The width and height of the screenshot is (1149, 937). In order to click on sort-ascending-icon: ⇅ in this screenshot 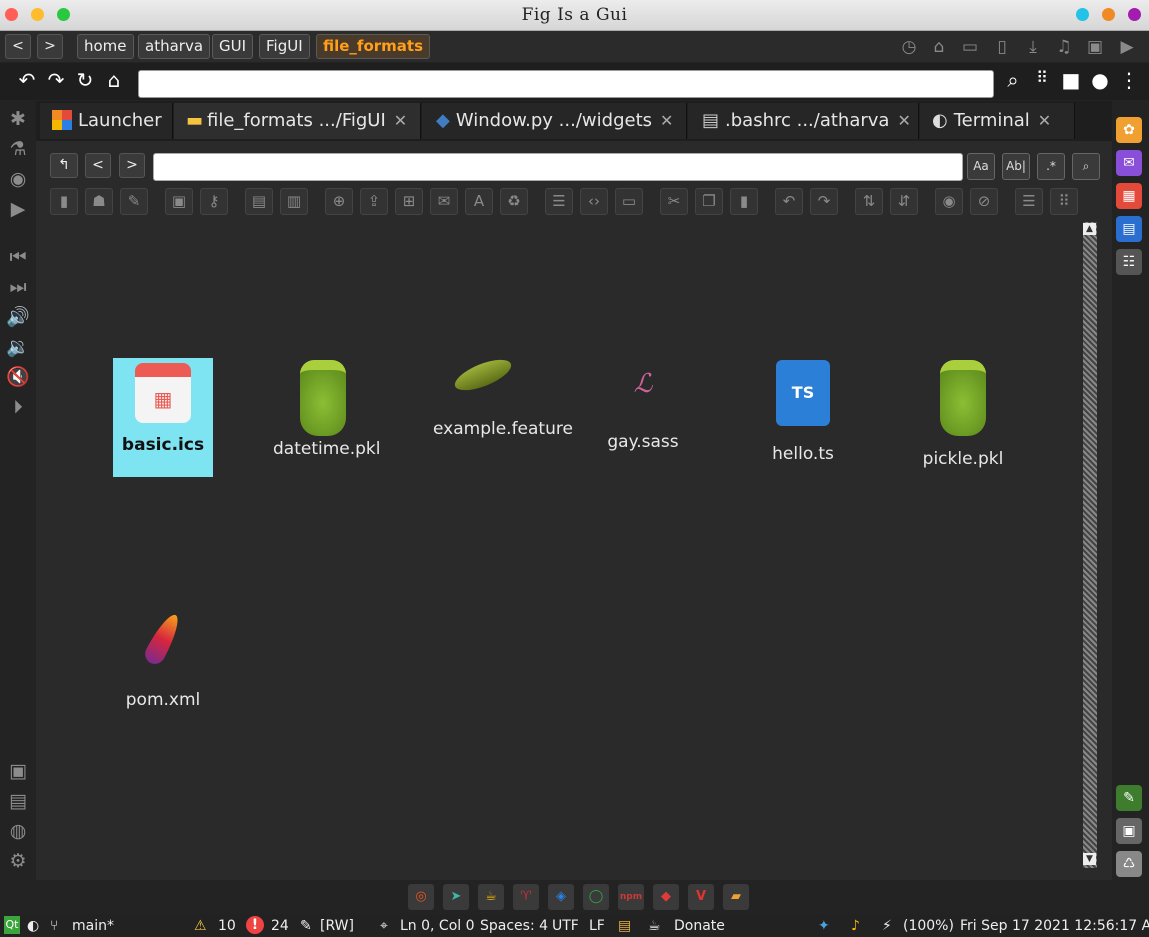, I will do `click(869, 201)`.